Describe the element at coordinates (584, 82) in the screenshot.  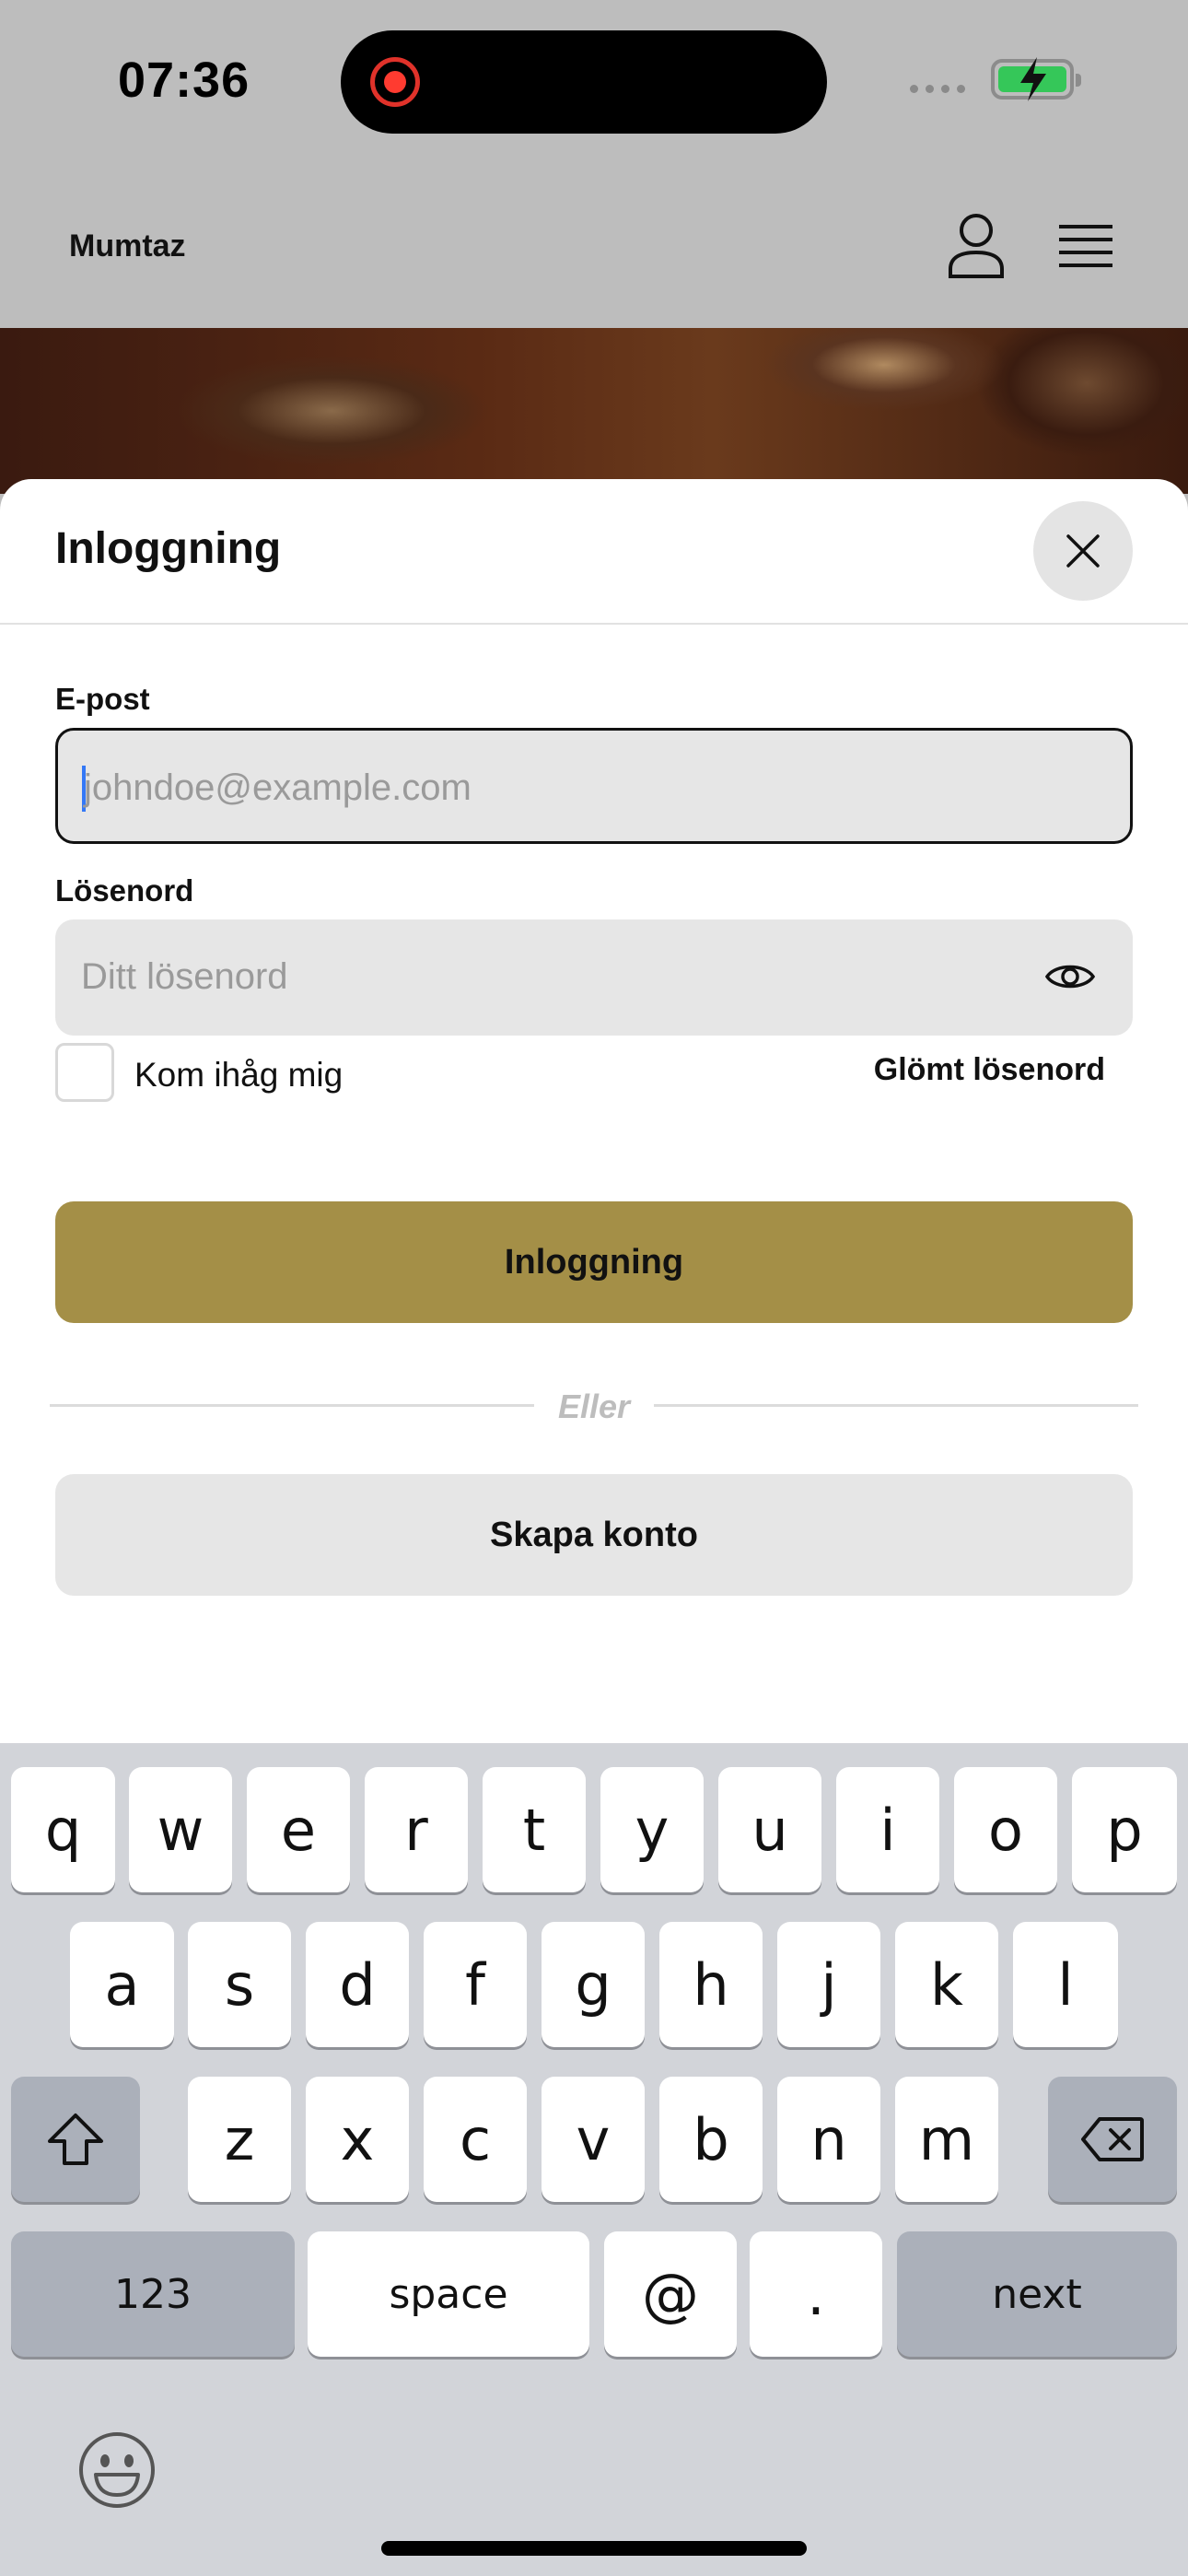
I see `dynamic-island` at that location.